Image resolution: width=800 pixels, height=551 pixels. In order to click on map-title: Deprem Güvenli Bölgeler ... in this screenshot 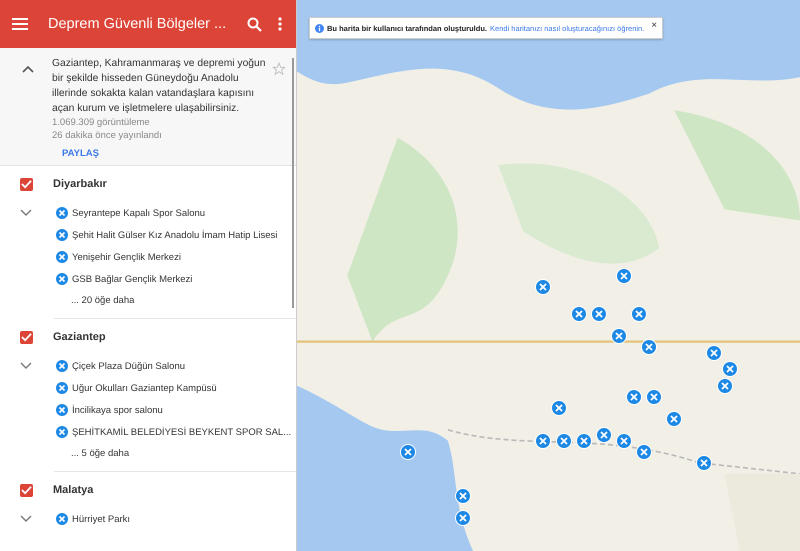, I will do `click(138, 24)`.